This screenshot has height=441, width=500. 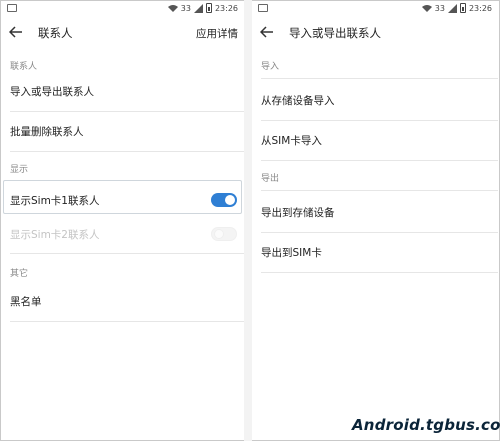 What do you see at coordinates (270, 67) in the screenshot?
I see `section-label-import: 导入` at bounding box center [270, 67].